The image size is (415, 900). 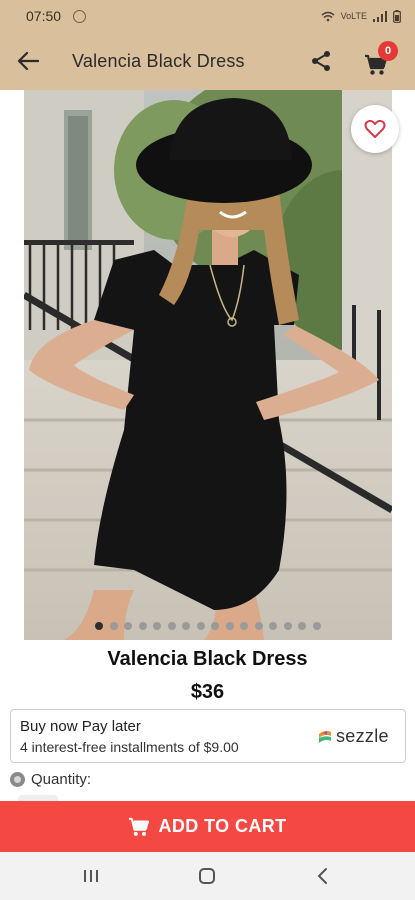 I want to click on app-bar: Valencia Black Dress 0, so click(x=207, y=61).